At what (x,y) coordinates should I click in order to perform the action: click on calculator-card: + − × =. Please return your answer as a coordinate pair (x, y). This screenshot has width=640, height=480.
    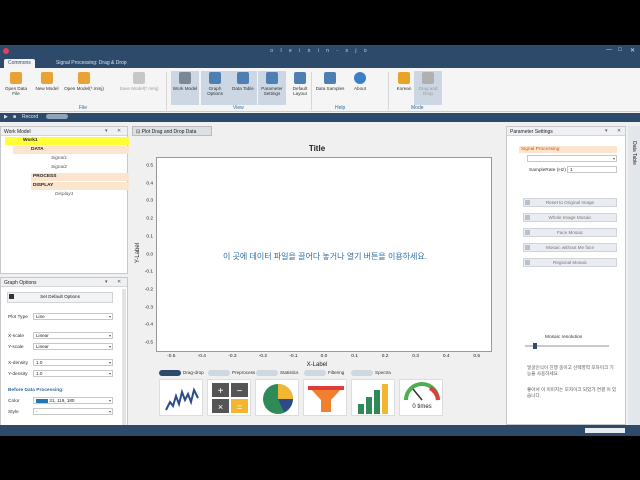
    Looking at the image, I should click on (229, 397).